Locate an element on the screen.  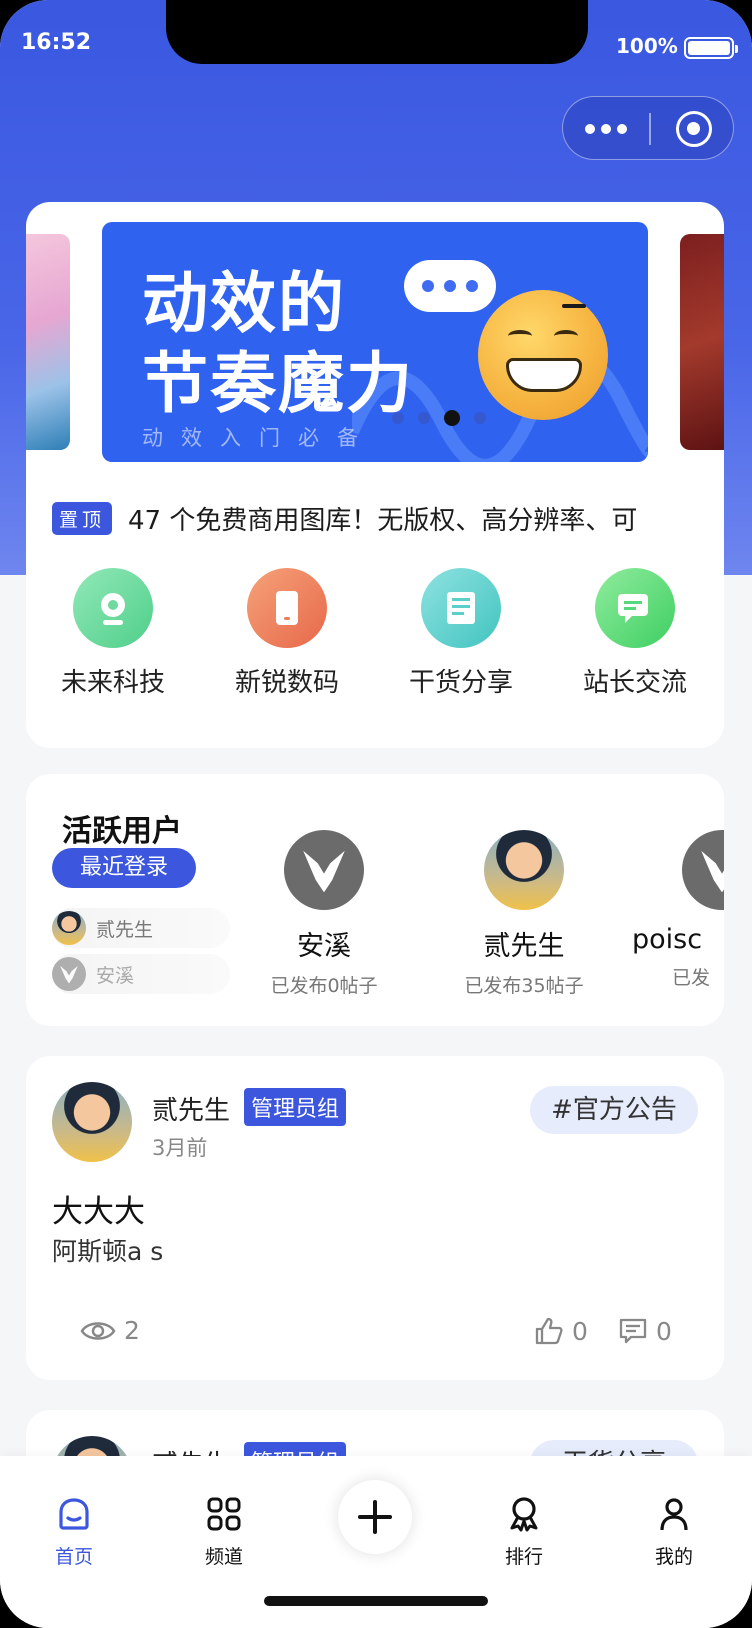
banner-title-line2: 节奏魔力 is located at coordinates (278, 383).